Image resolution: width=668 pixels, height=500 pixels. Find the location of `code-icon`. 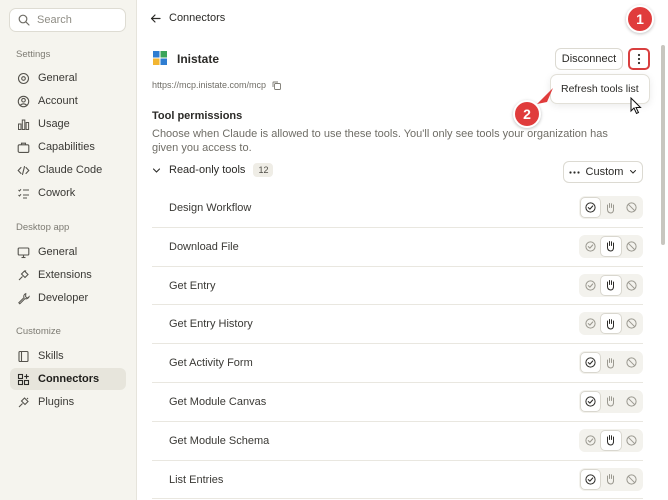

code-icon is located at coordinates (23, 170).